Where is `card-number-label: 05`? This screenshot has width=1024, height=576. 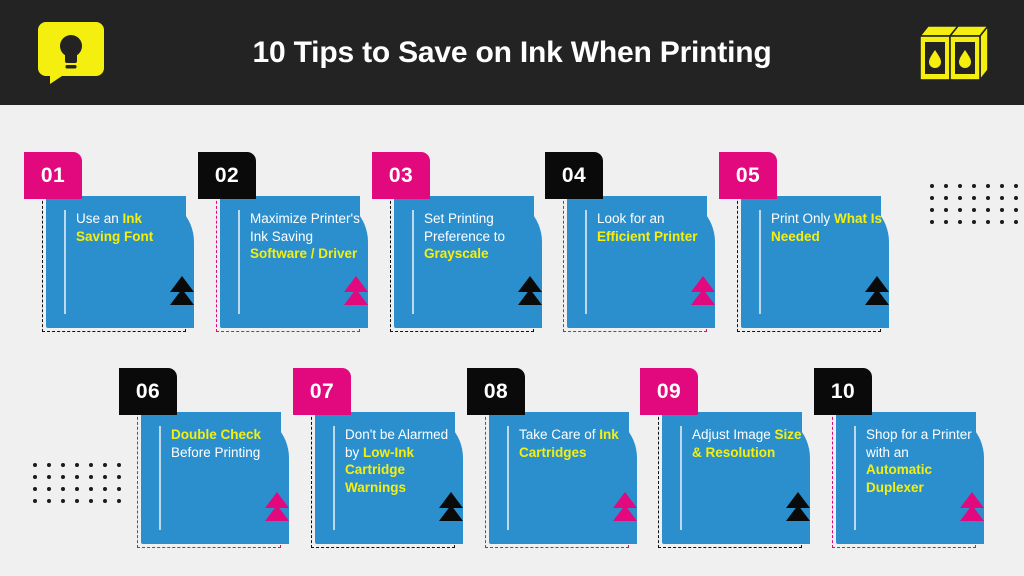 card-number-label: 05 is located at coordinates (748, 175).